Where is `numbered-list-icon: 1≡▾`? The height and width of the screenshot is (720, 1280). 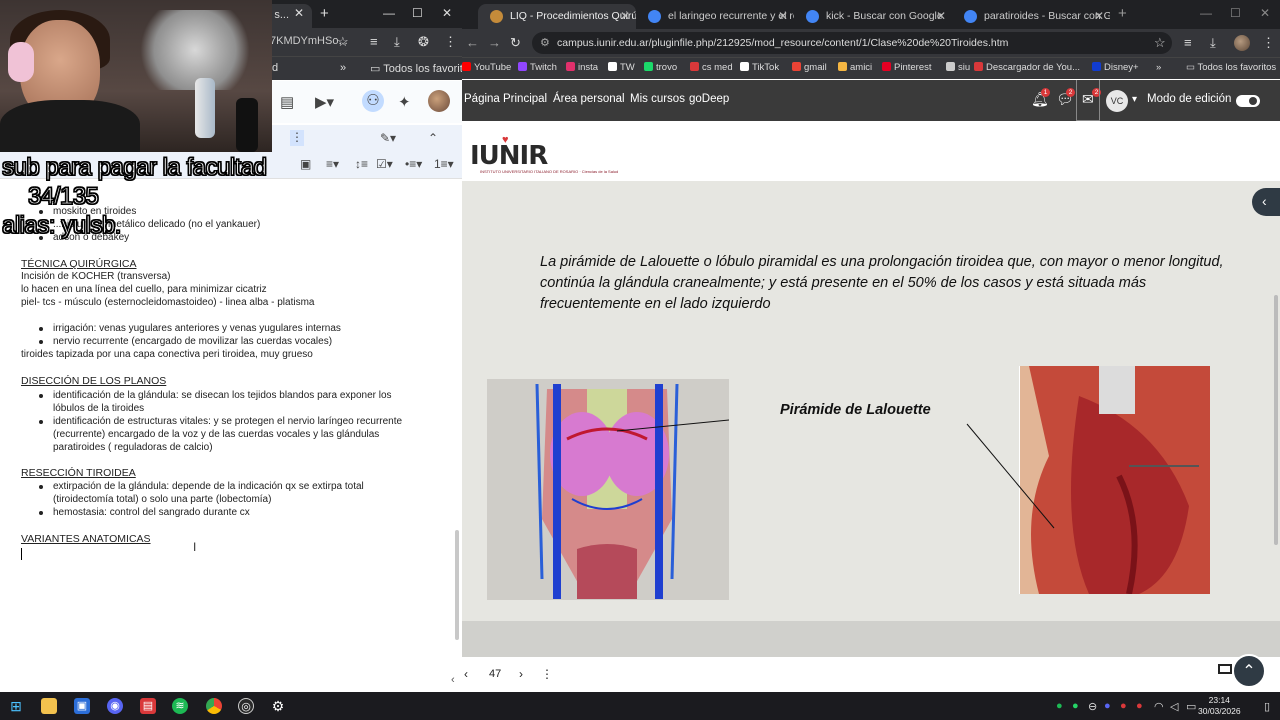 numbered-list-icon: 1≡▾ is located at coordinates (444, 164).